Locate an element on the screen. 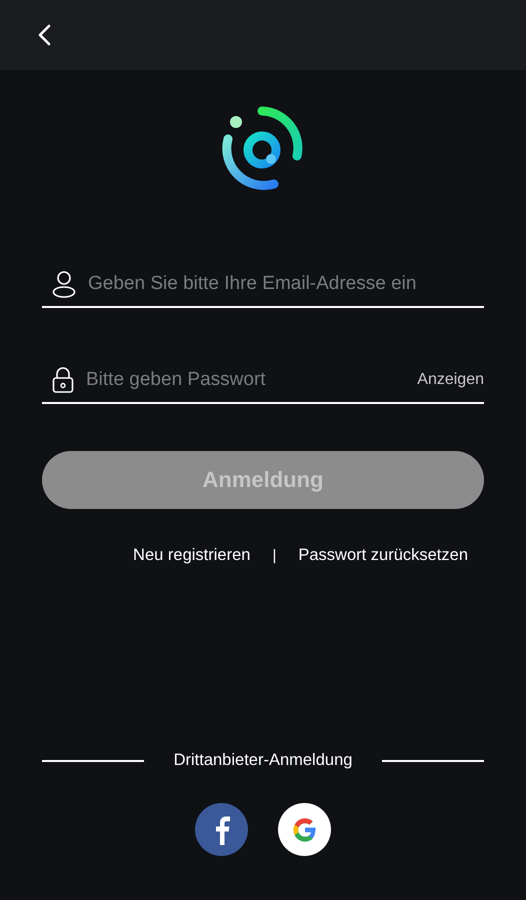 The height and width of the screenshot is (900, 526). reset-password-link: Passwort zurücksetzen is located at coordinates (383, 555).